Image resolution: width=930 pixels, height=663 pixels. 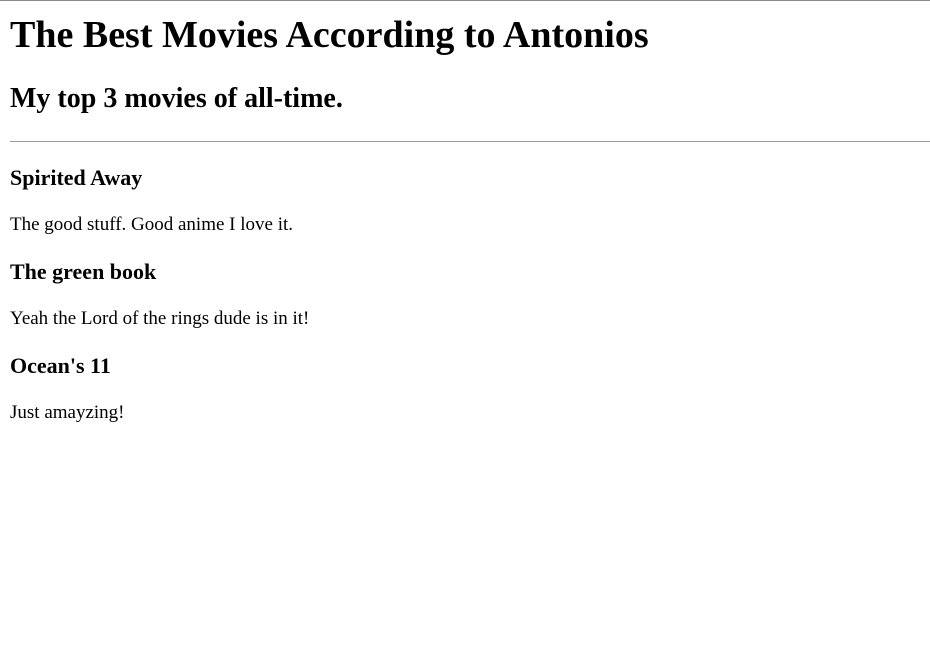 I want to click on movie-title: Ocean's 11, so click(x=60, y=365).